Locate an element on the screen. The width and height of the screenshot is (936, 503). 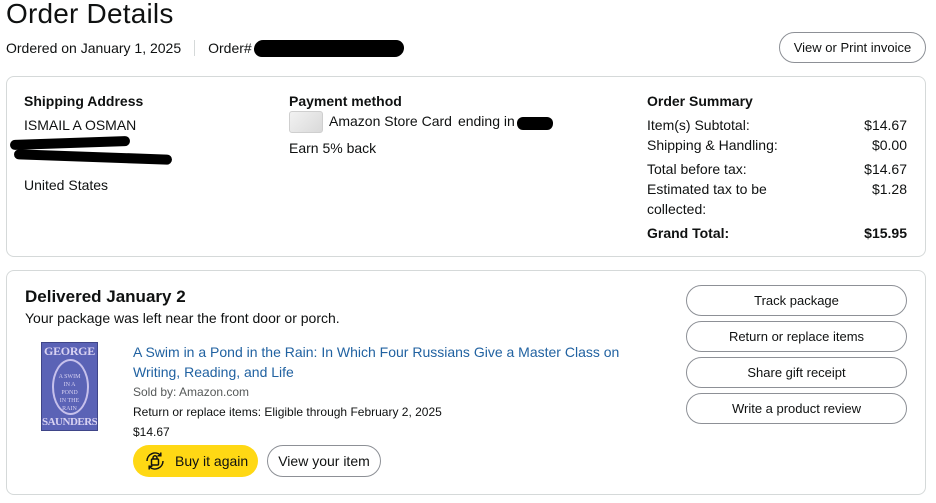
order-meta: Ordered on January 1, 2025 Order# is located at coordinates (205, 48).